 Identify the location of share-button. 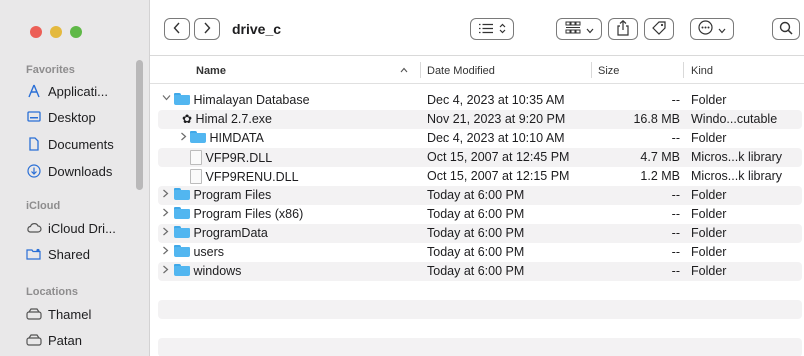
(623, 29).